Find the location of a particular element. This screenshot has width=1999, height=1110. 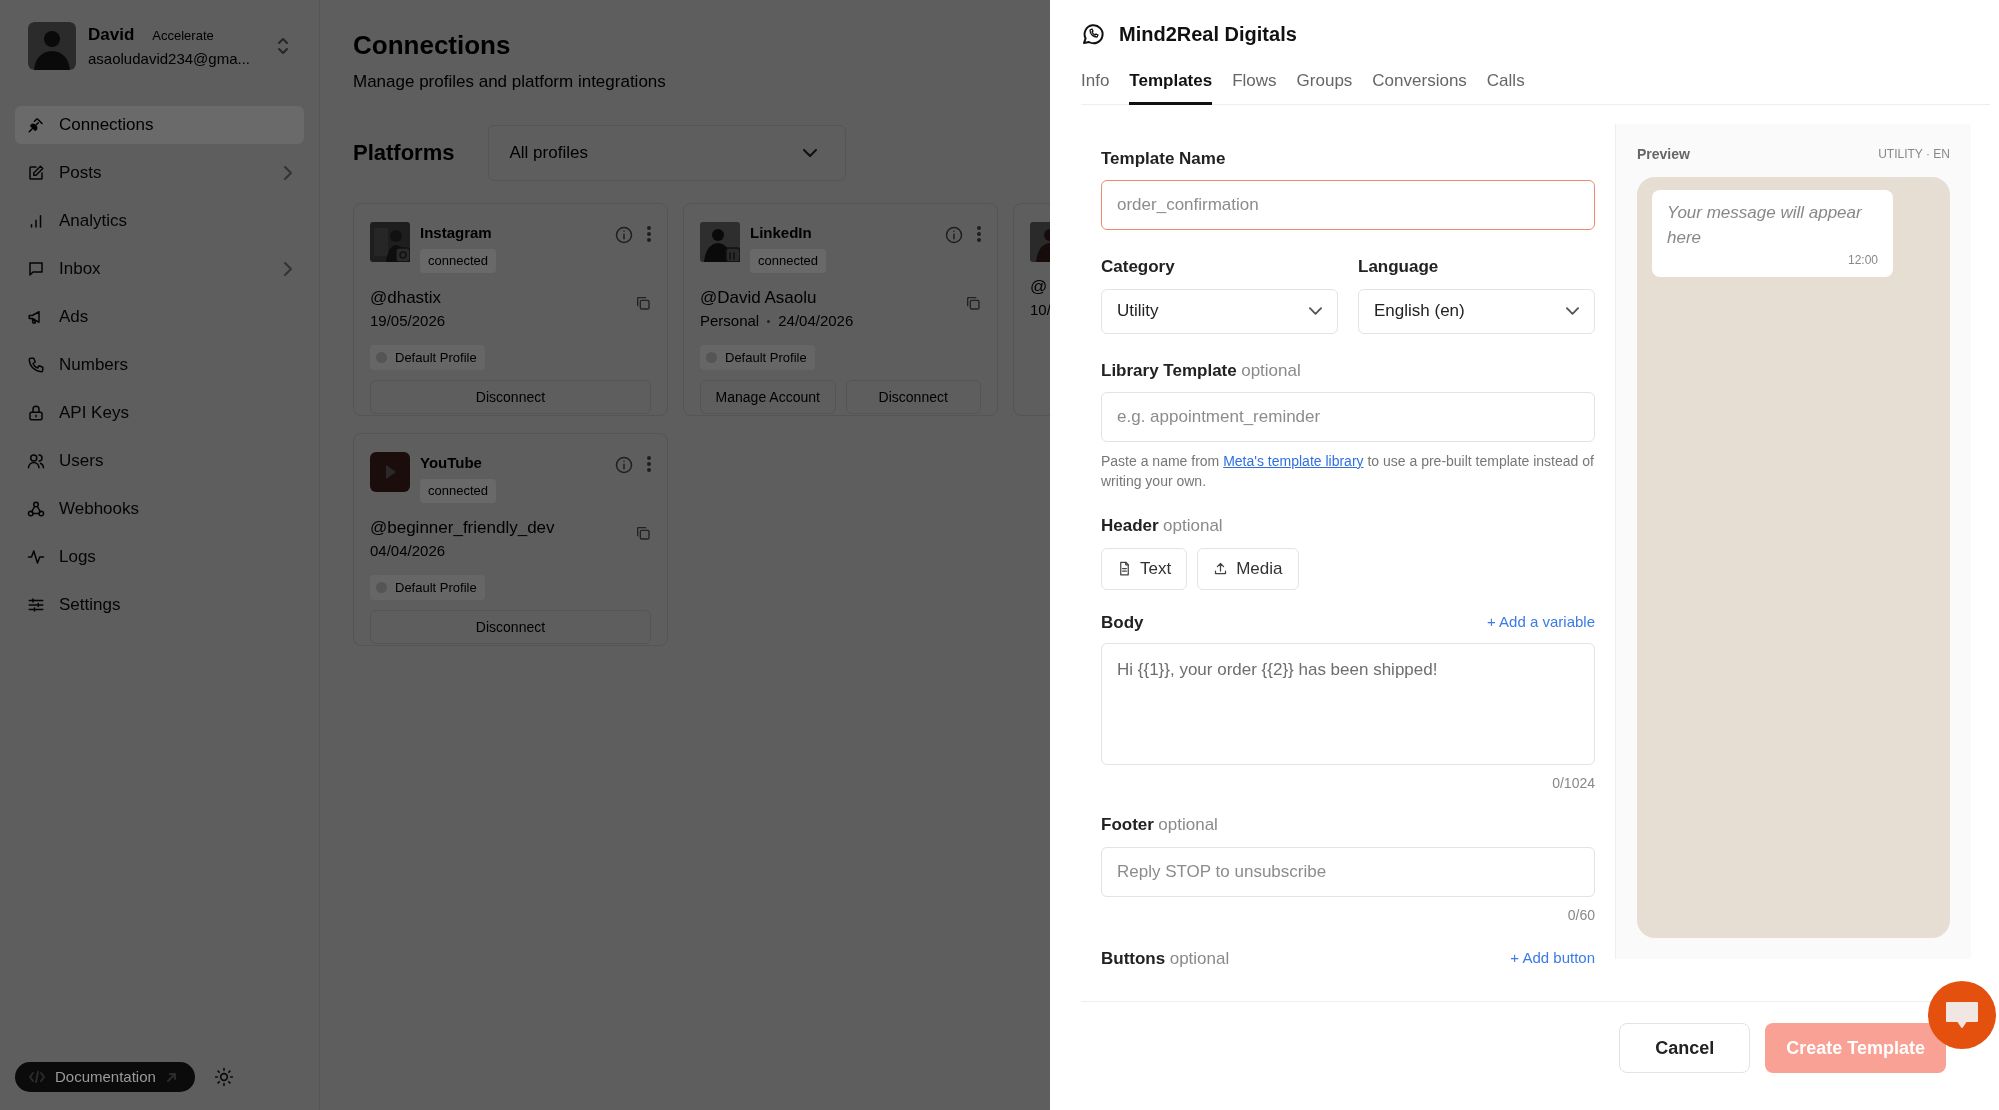

message-text: Your message will appear here is located at coordinates (1765, 225).